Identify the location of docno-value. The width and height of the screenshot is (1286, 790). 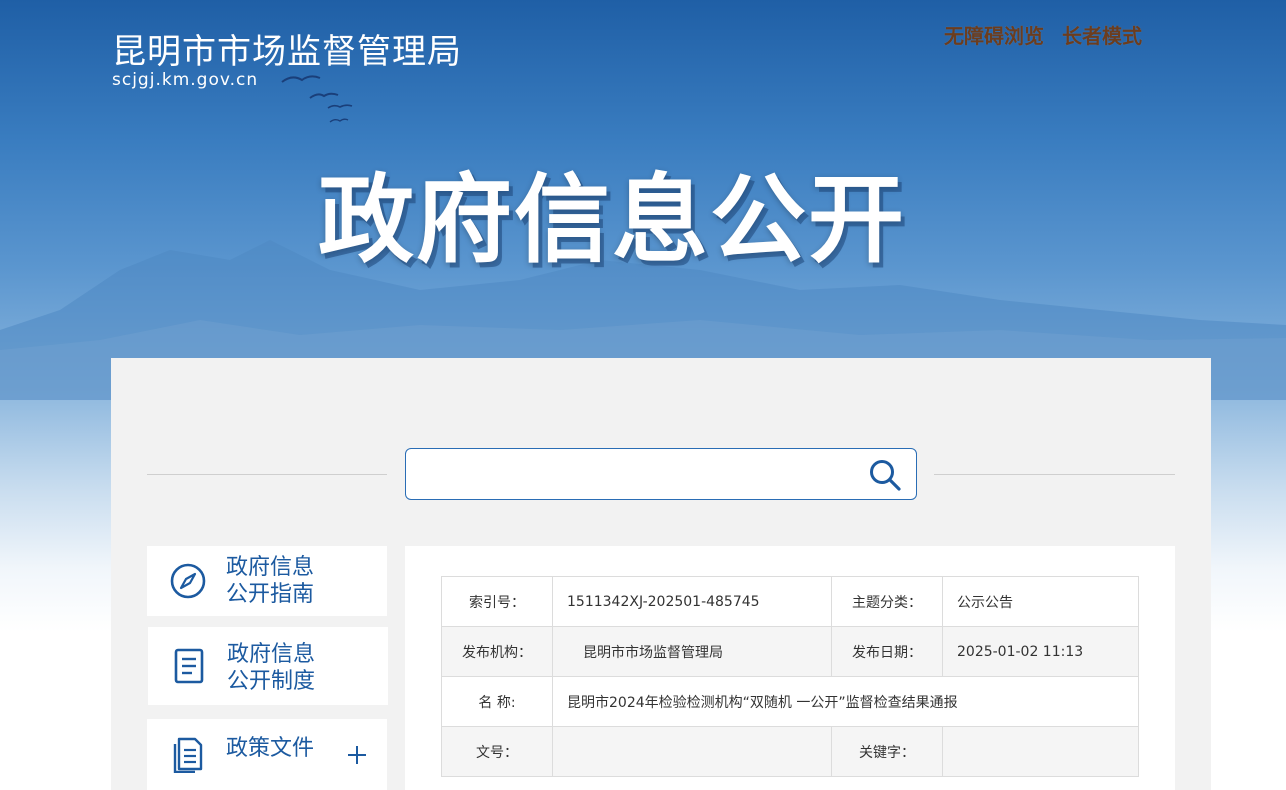
(692, 751).